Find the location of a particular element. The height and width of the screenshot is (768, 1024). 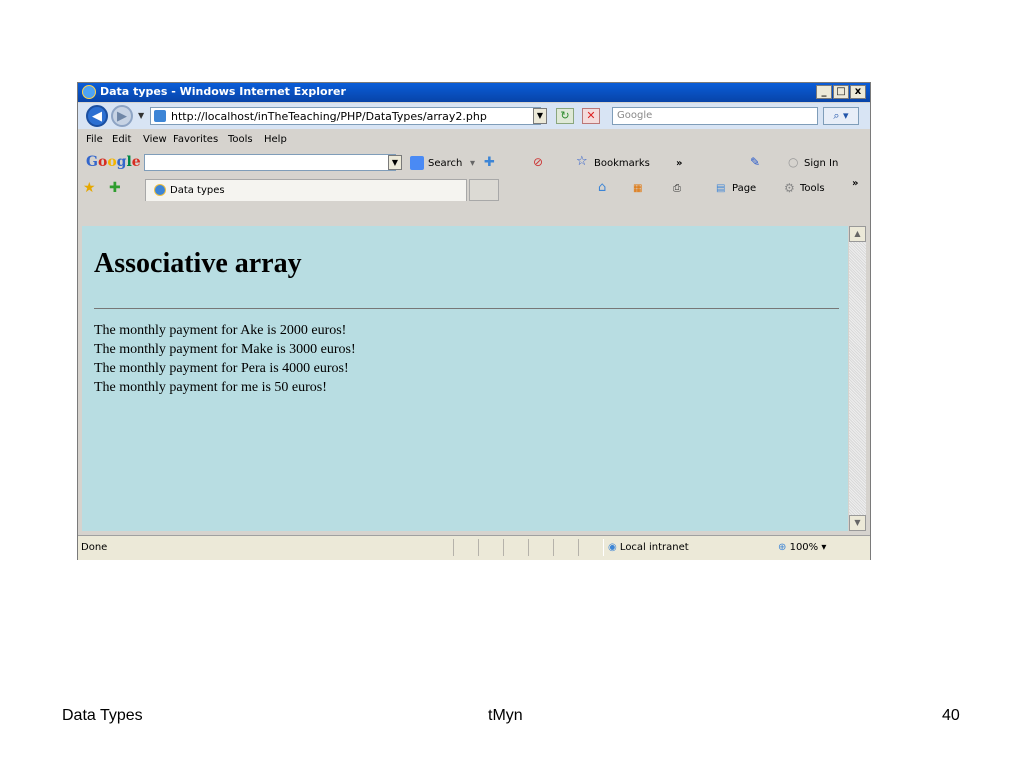

new-tab-button is located at coordinates (484, 190).